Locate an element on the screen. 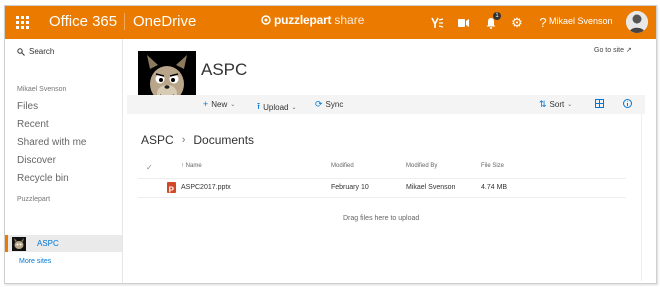 This screenshot has width=660, height=287. breadcrumb: ASPC › Documents is located at coordinates (197, 140).